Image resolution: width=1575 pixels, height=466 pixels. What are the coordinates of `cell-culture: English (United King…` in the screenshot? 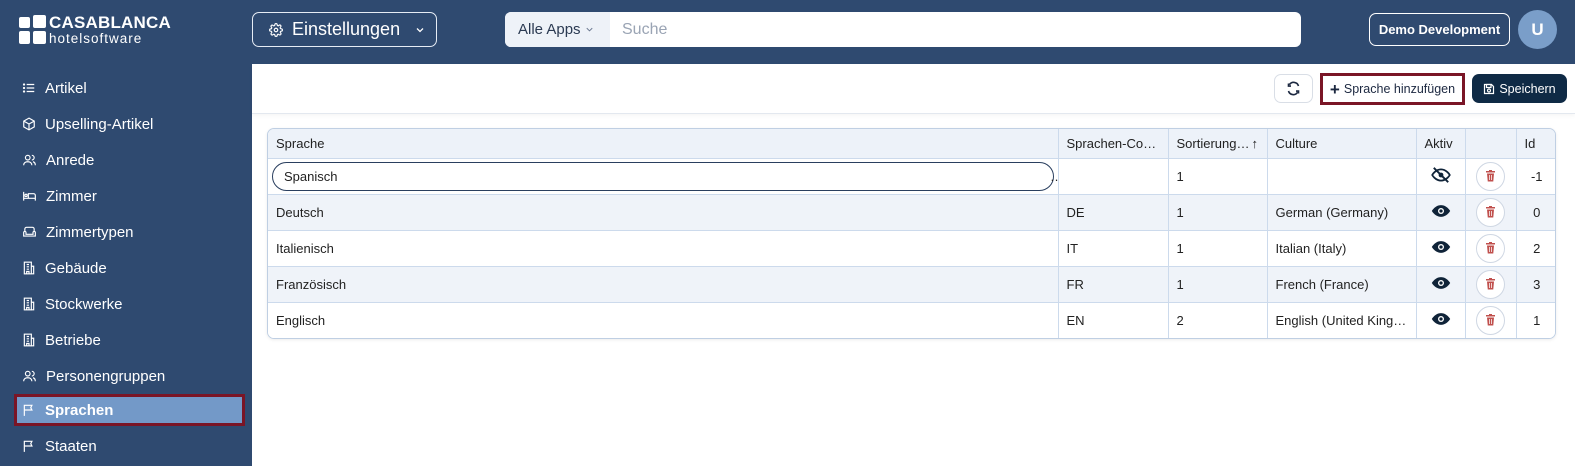 It's located at (1342, 320).